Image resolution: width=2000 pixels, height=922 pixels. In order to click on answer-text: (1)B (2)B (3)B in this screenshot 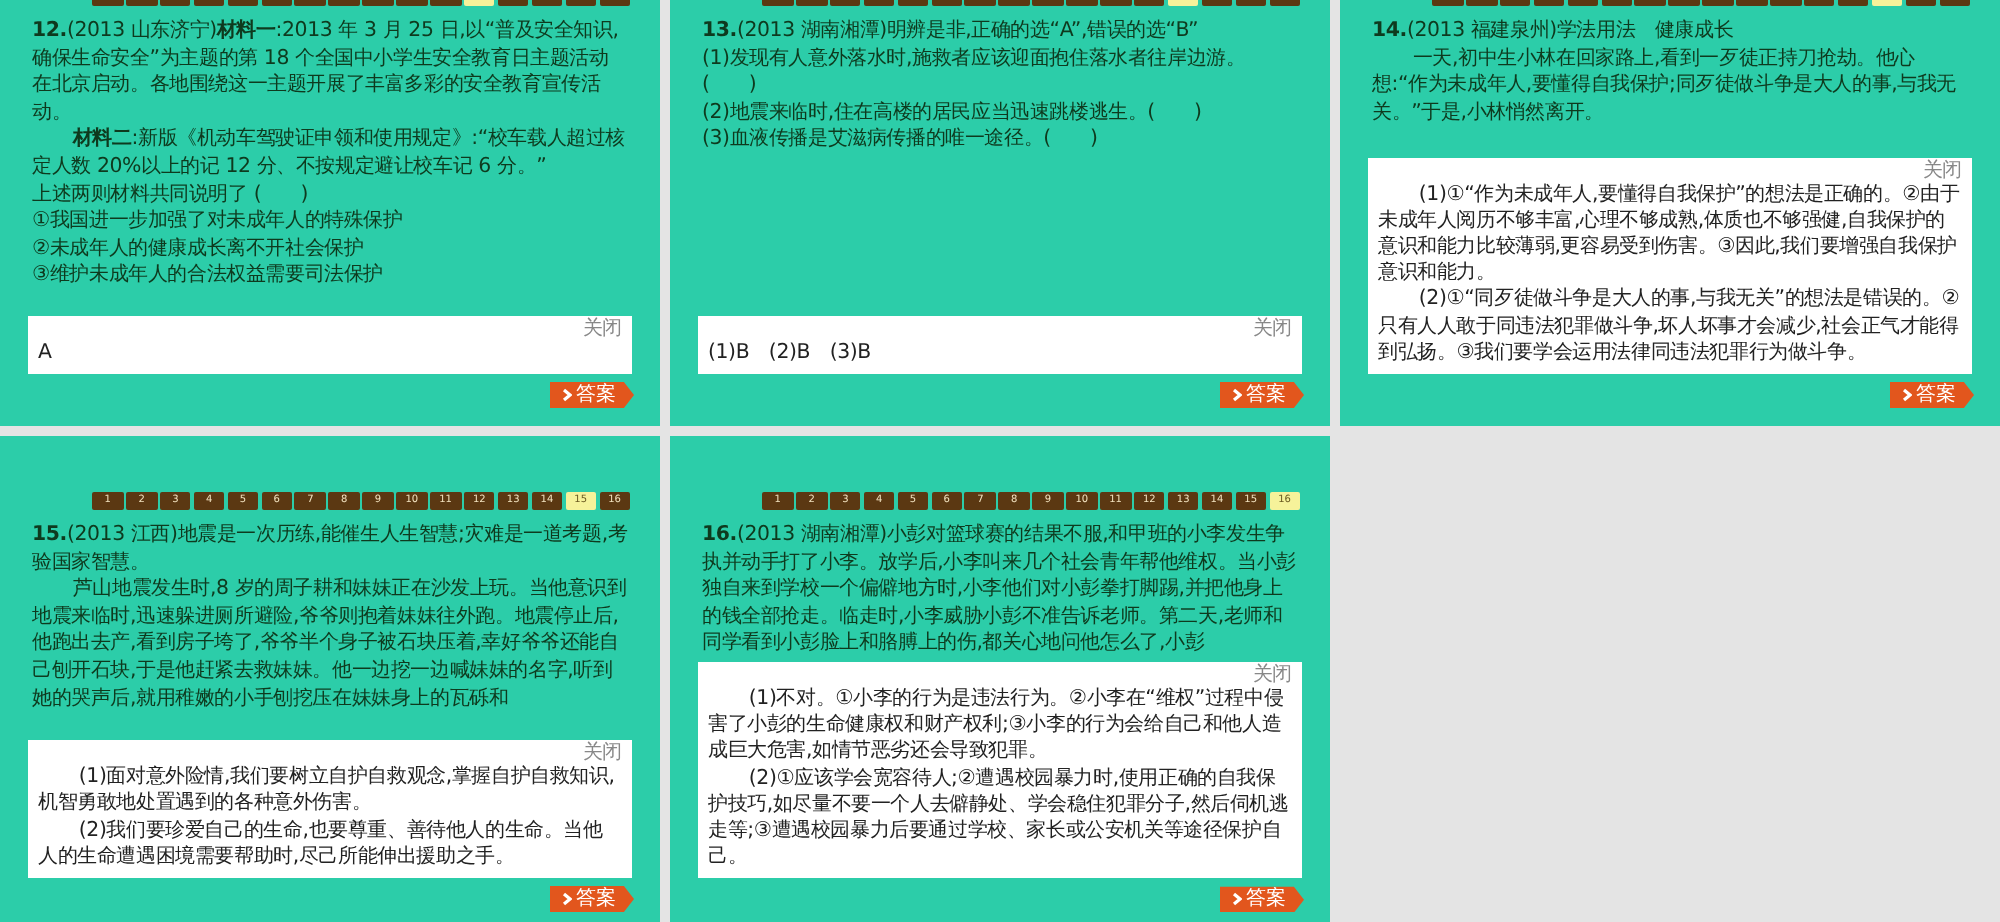, I will do `click(790, 352)`.